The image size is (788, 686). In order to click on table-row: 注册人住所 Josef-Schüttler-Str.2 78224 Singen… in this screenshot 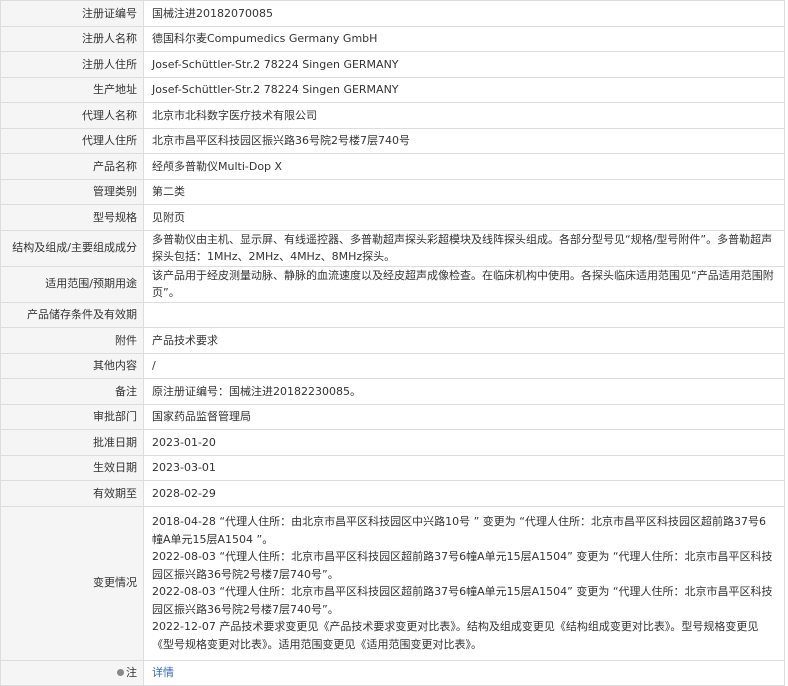, I will do `click(392, 64)`.